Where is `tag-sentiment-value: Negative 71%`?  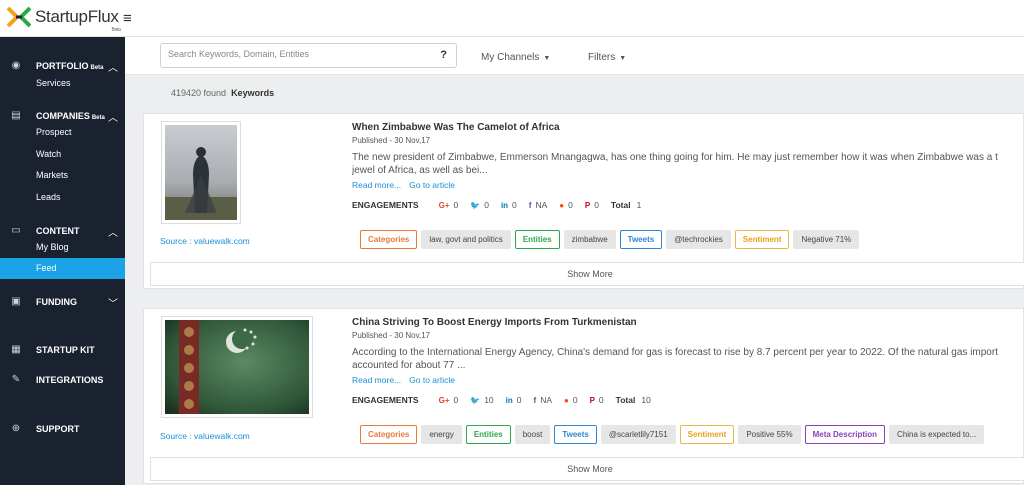 tag-sentiment-value: Negative 71% is located at coordinates (826, 239).